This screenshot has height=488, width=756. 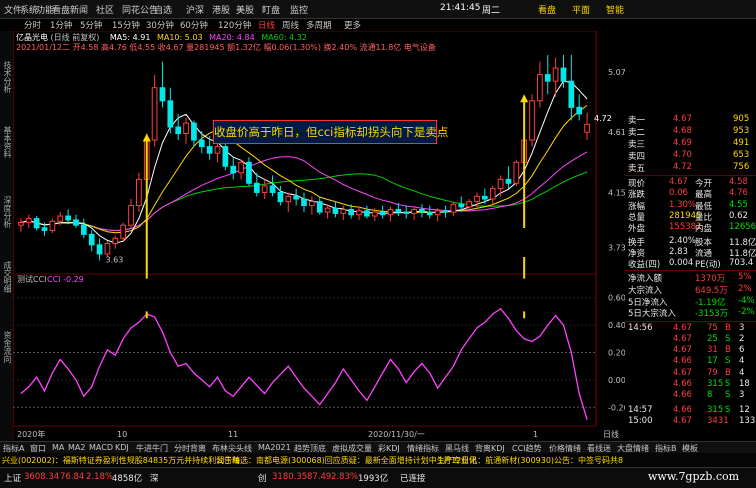 I want to click on indicator-tab: MA2, so click(x=76, y=447).